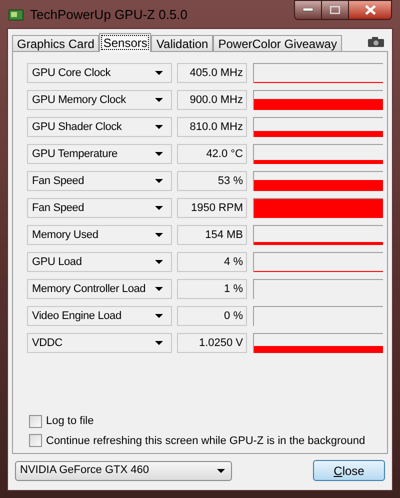 Image resolution: width=400 pixels, height=498 pixels. What do you see at coordinates (99, 127) in the screenshot?
I see `sensor-select: GPU Shader Clock` at bounding box center [99, 127].